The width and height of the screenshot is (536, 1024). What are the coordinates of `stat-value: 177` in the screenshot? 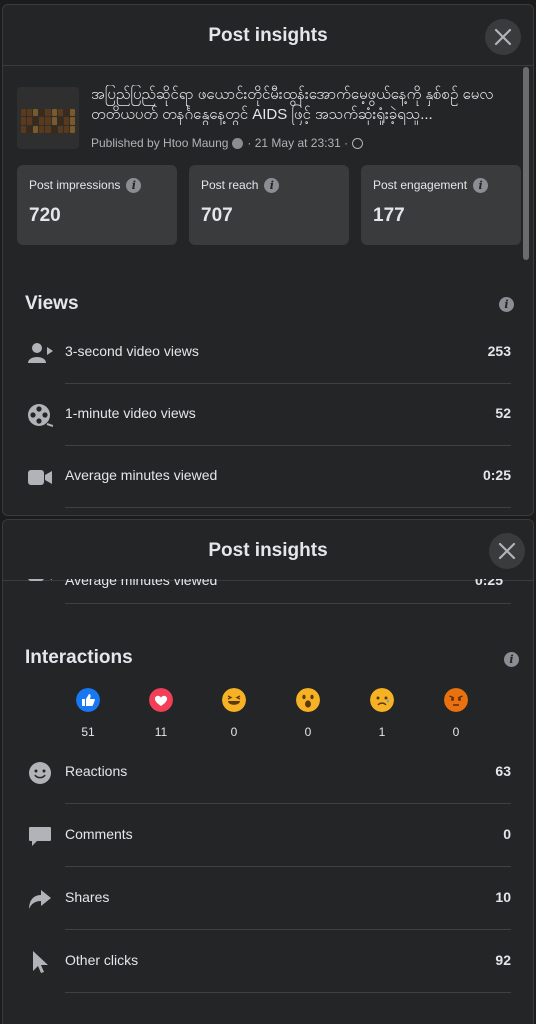 It's located at (389, 215).